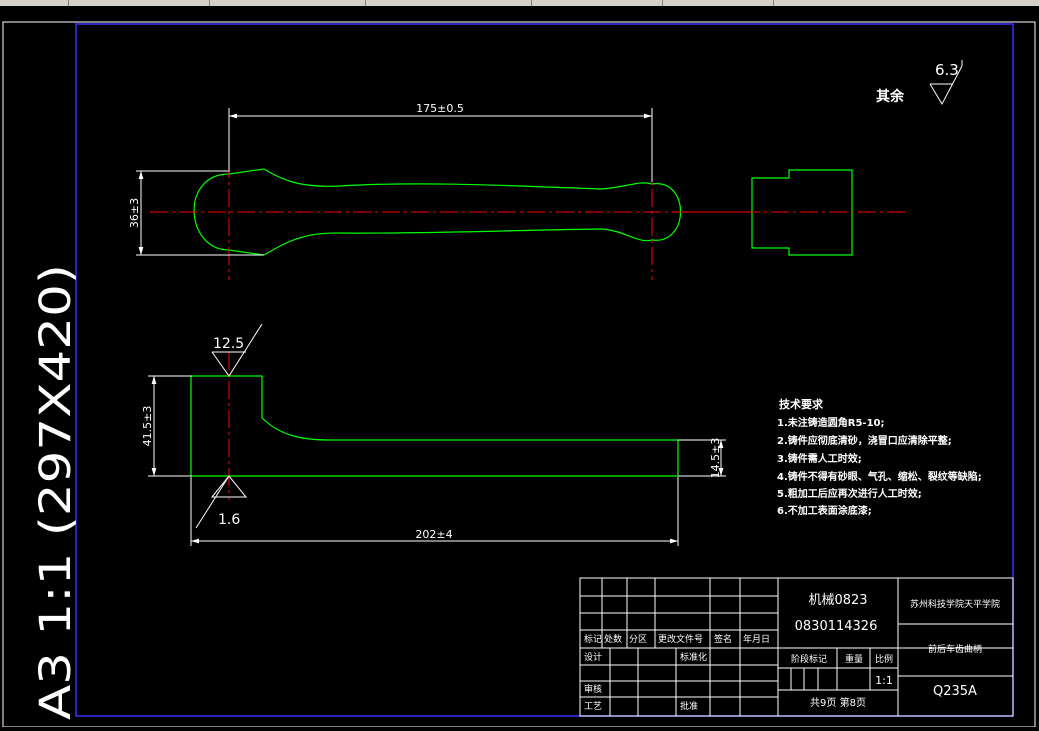 The height and width of the screenshot is (731, 1039). Describe the element at coordinates (819, 458) in the screenshot. I see `tech-req-item: 3.铸件需人工时效;` at that location.